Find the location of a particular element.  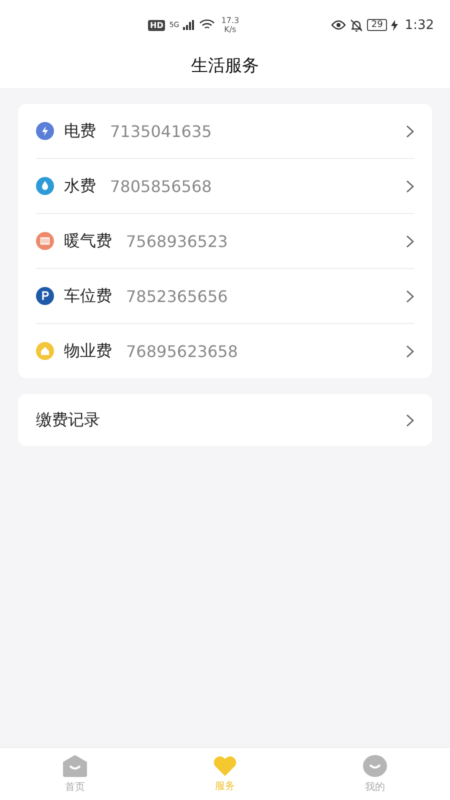

bell-off-icon is located at coordinates (357, 25).